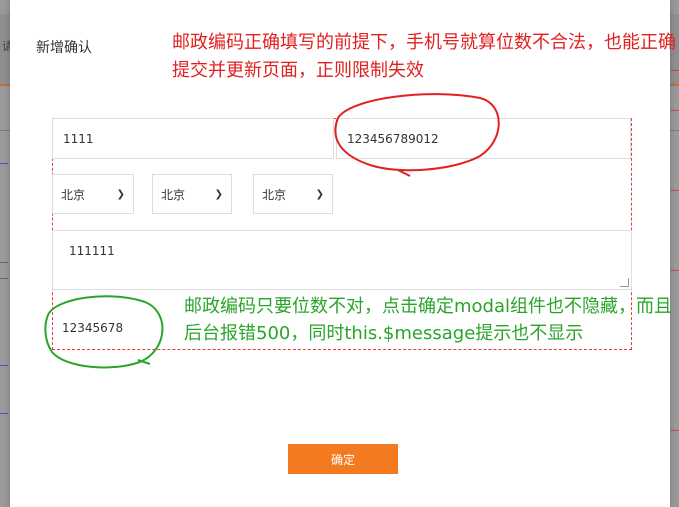 The height and width of the screenshot is (507, 679). Describe the element at coordinates (293, 194) in the screenshot. I see `district-select: 北京 ❯` at that location.